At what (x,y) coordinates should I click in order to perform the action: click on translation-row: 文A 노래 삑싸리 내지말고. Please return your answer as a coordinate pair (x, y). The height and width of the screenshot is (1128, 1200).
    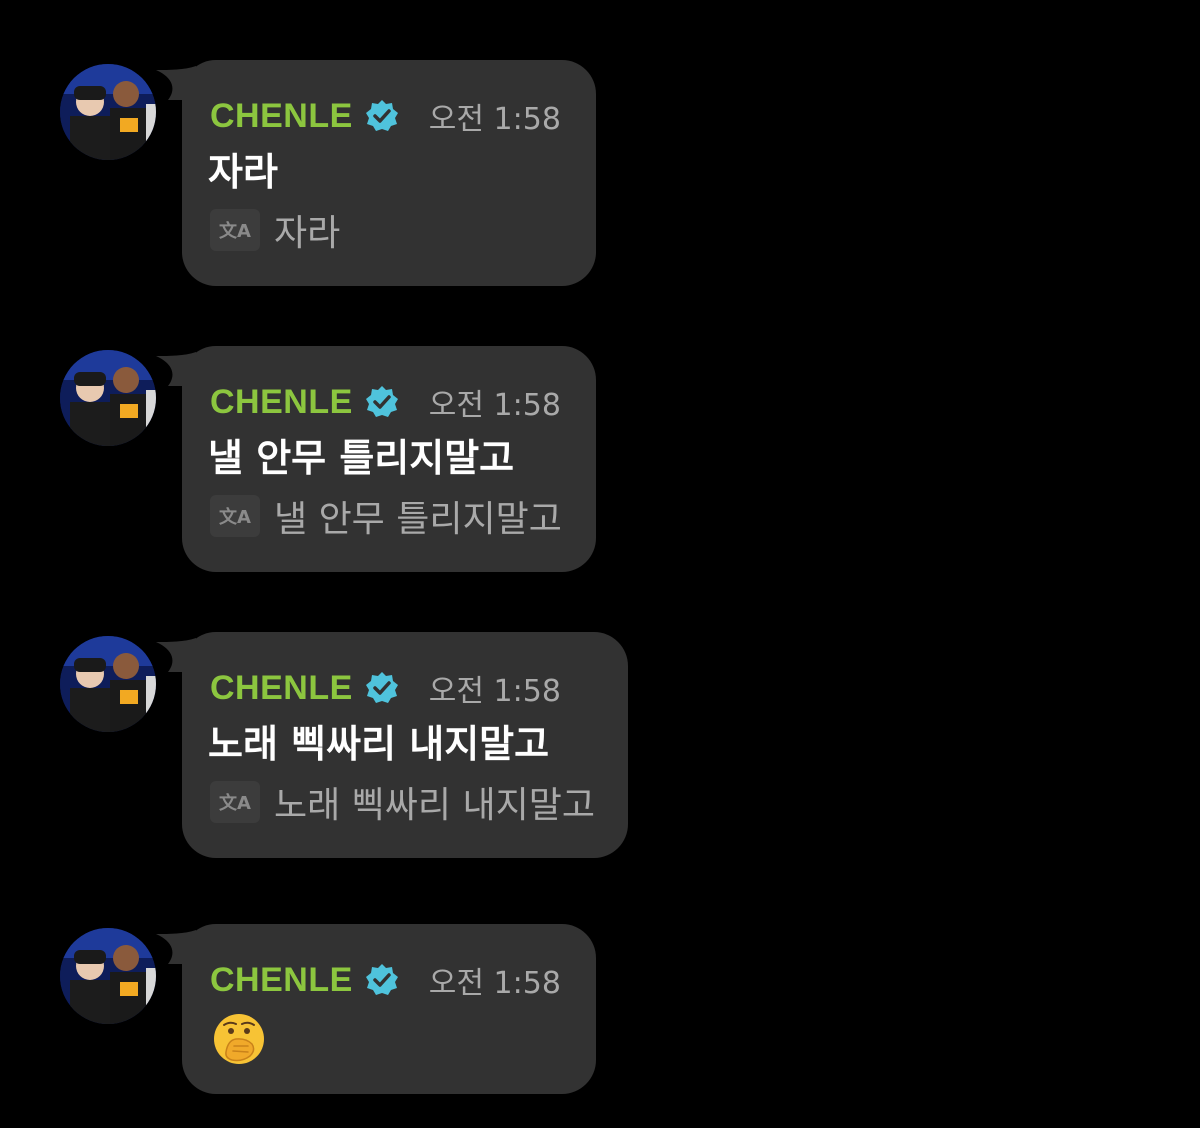
    Looking at the image, I should click on (402, 803).